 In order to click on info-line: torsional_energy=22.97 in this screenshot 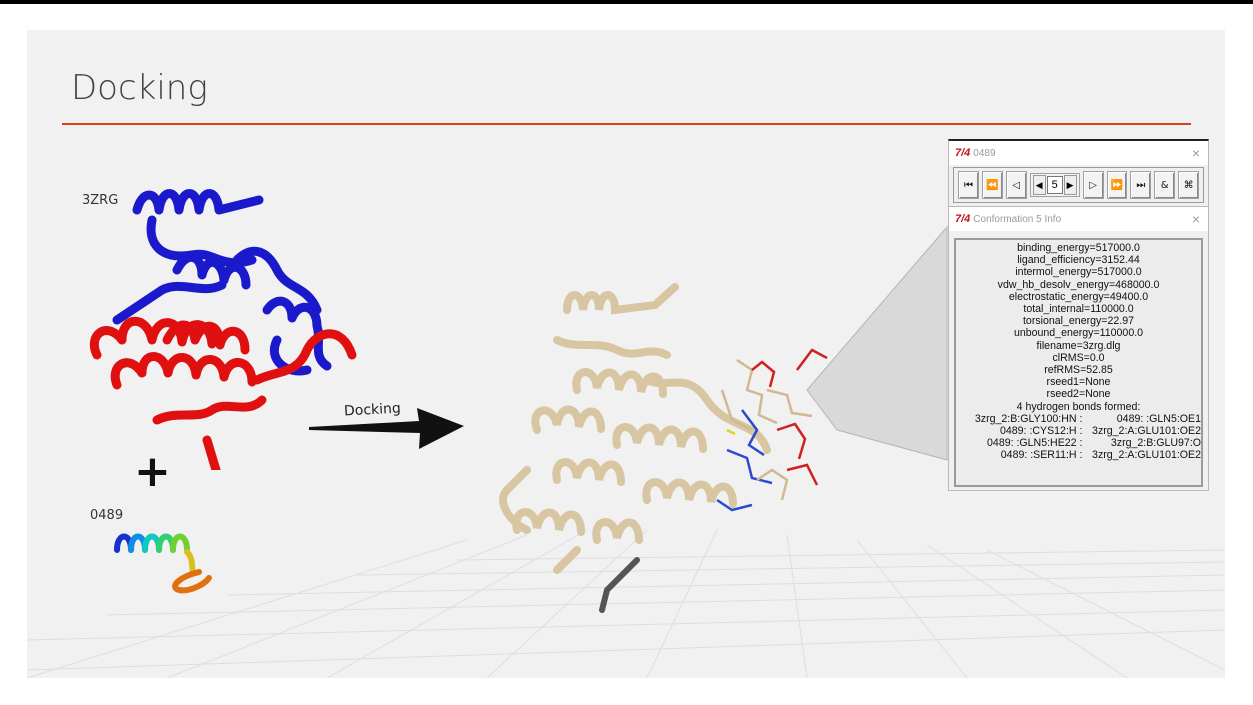, I will do `click(1078, 321)`.